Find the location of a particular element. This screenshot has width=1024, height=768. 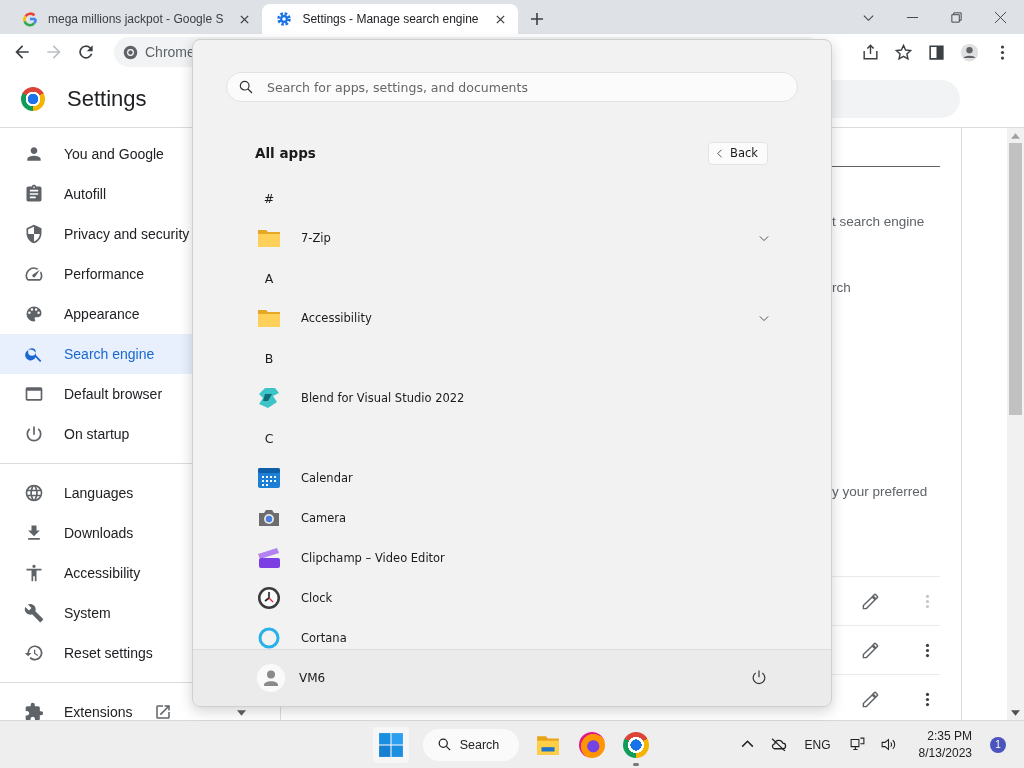

accessibility-icon is located at coordinates (34, 573).